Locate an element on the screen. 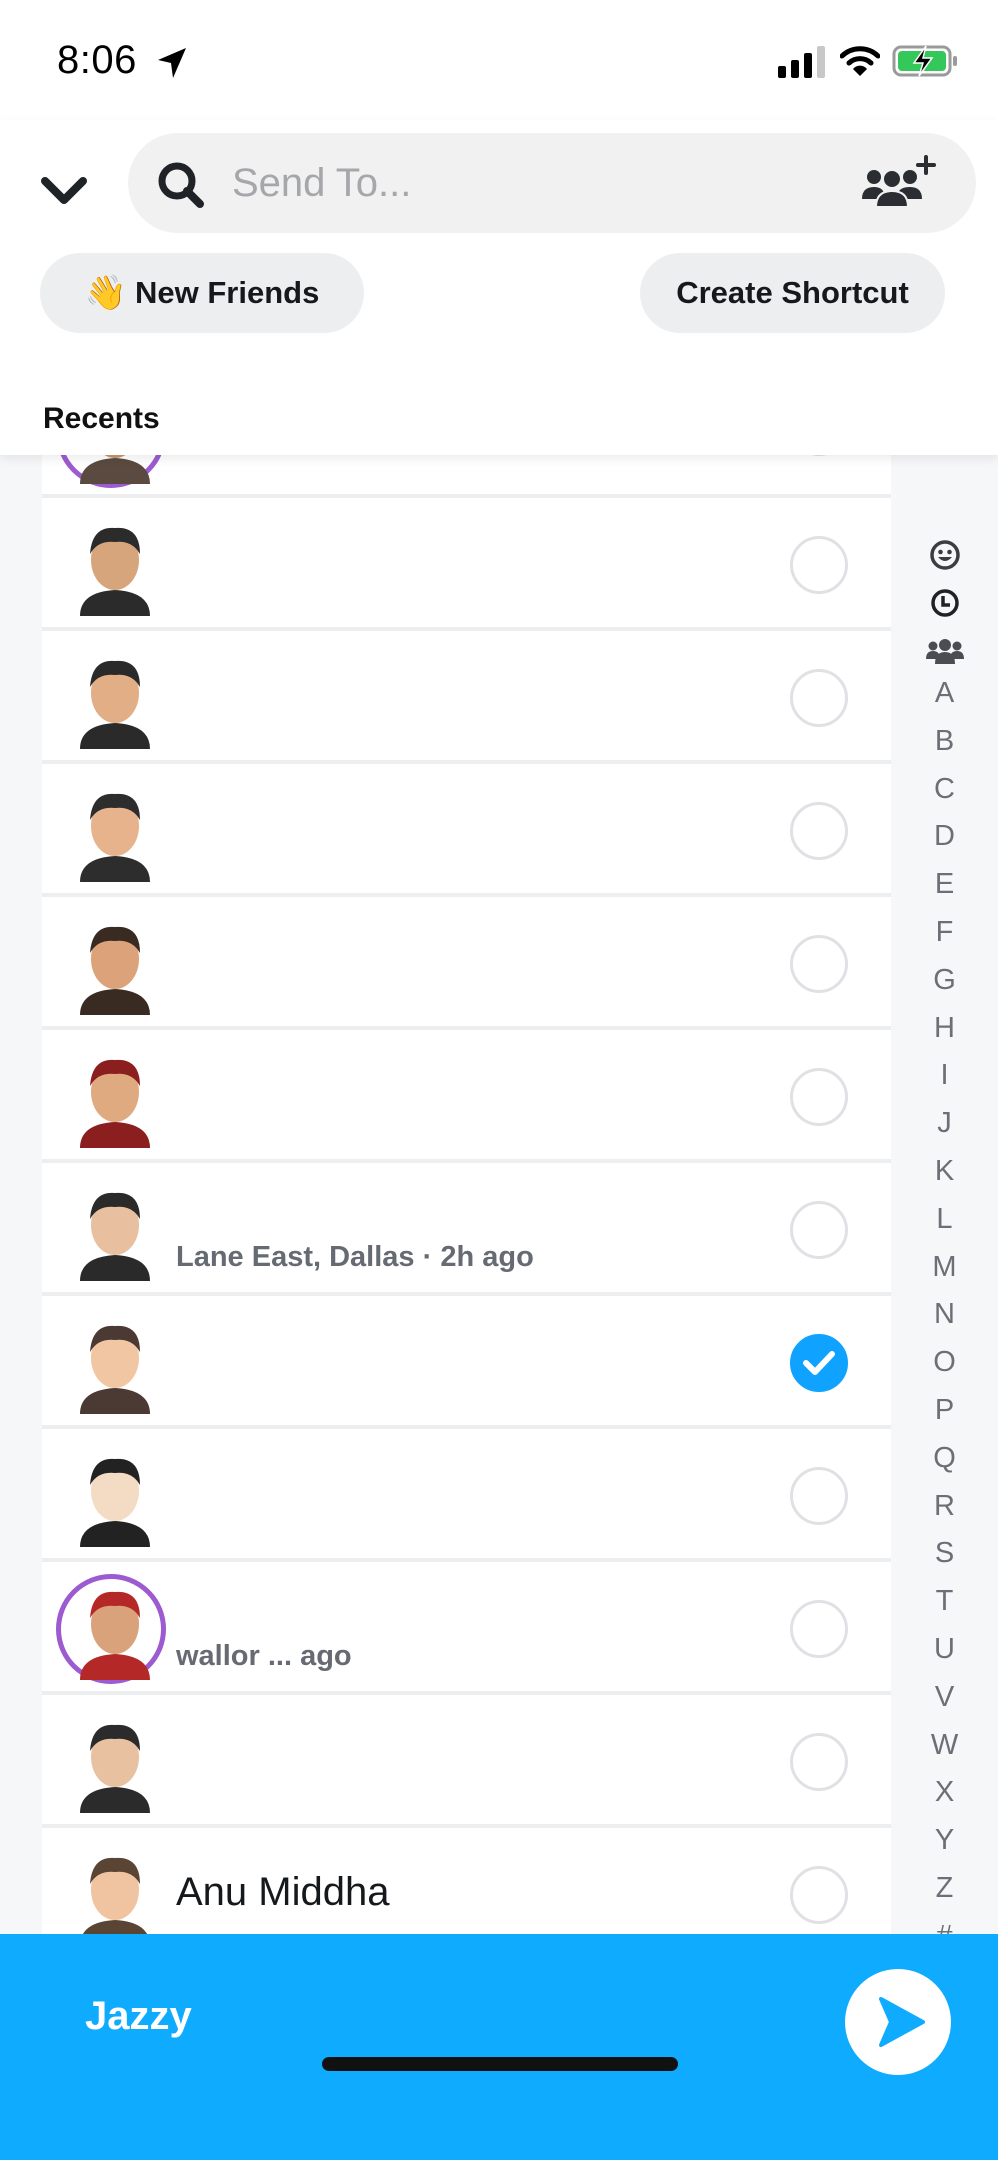  index-letter: N is located at coordinates (944, 1314).